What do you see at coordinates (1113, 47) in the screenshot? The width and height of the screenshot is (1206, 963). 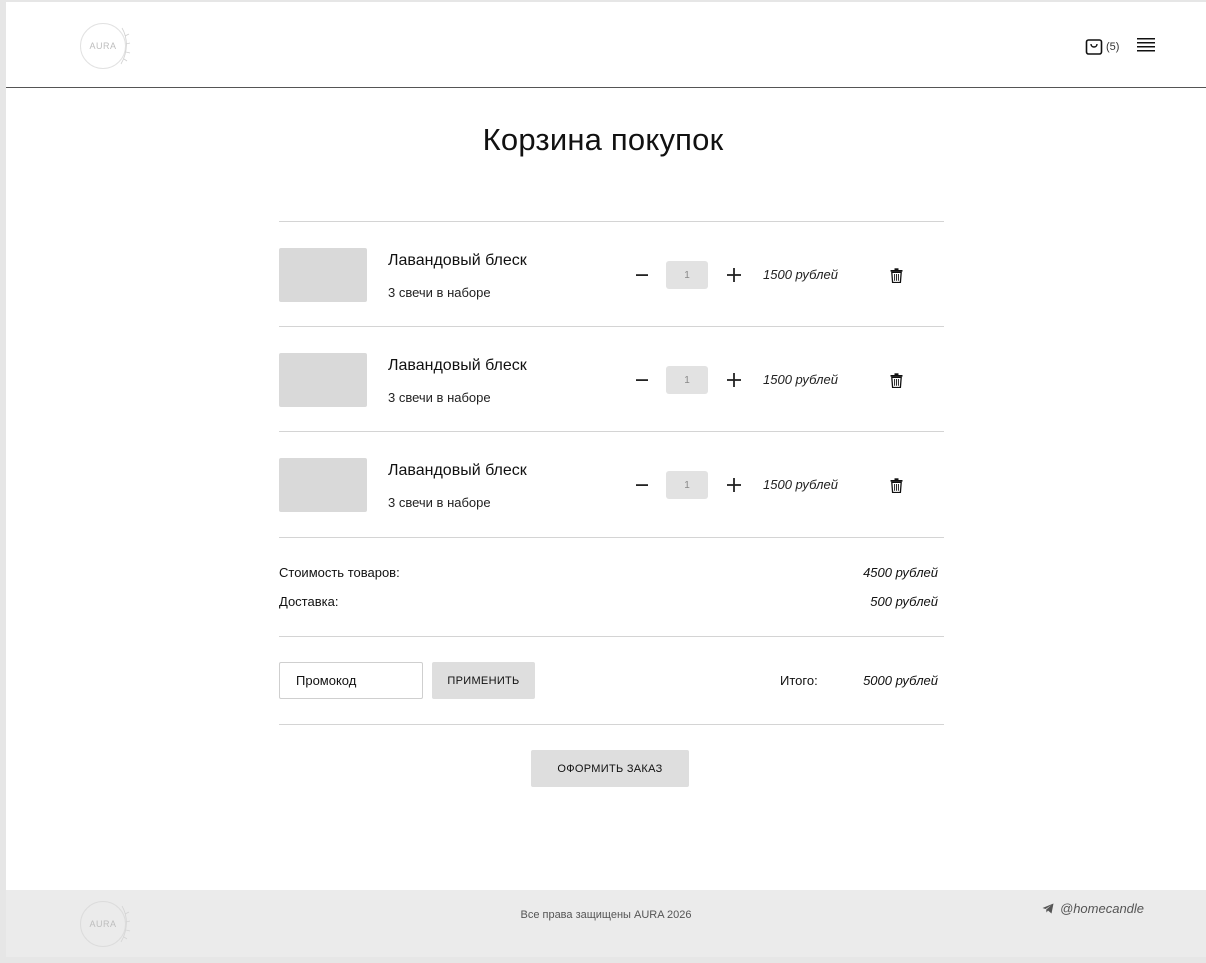 I see `cart-count: (5)` at bounding box center [1113, 47].